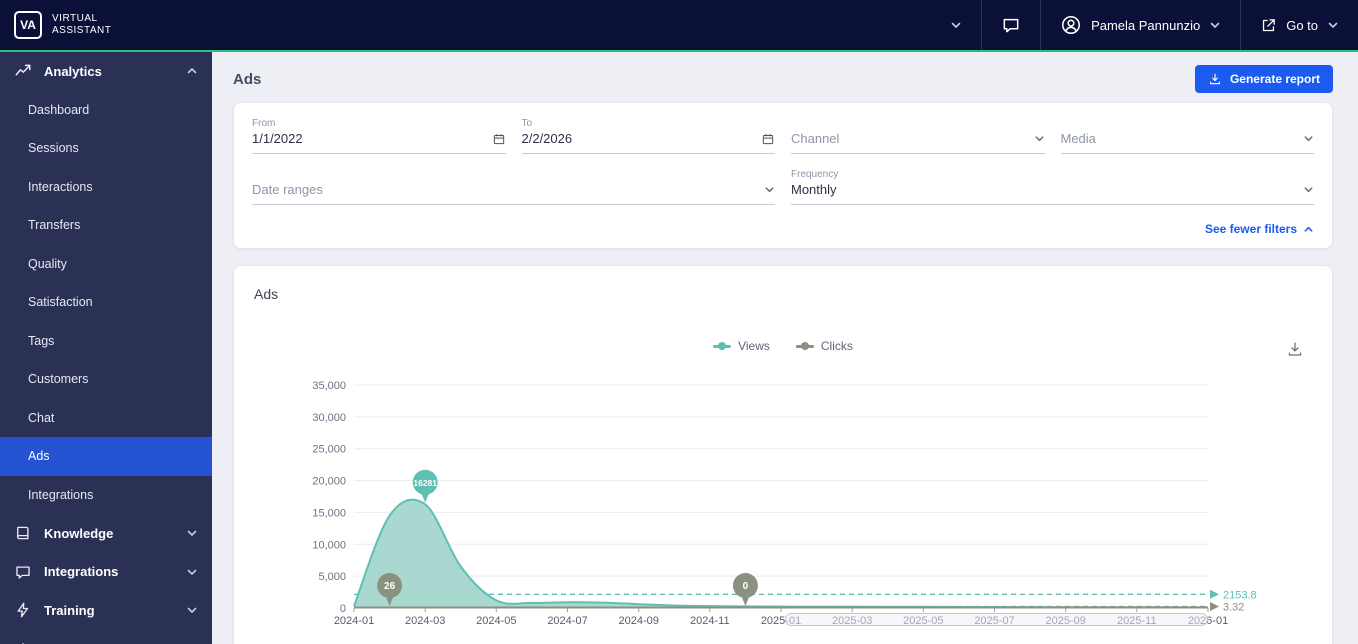 The image size is (1358, 644). I want to click on sidebar-item-transfers: Transfers, so click(106, 225).